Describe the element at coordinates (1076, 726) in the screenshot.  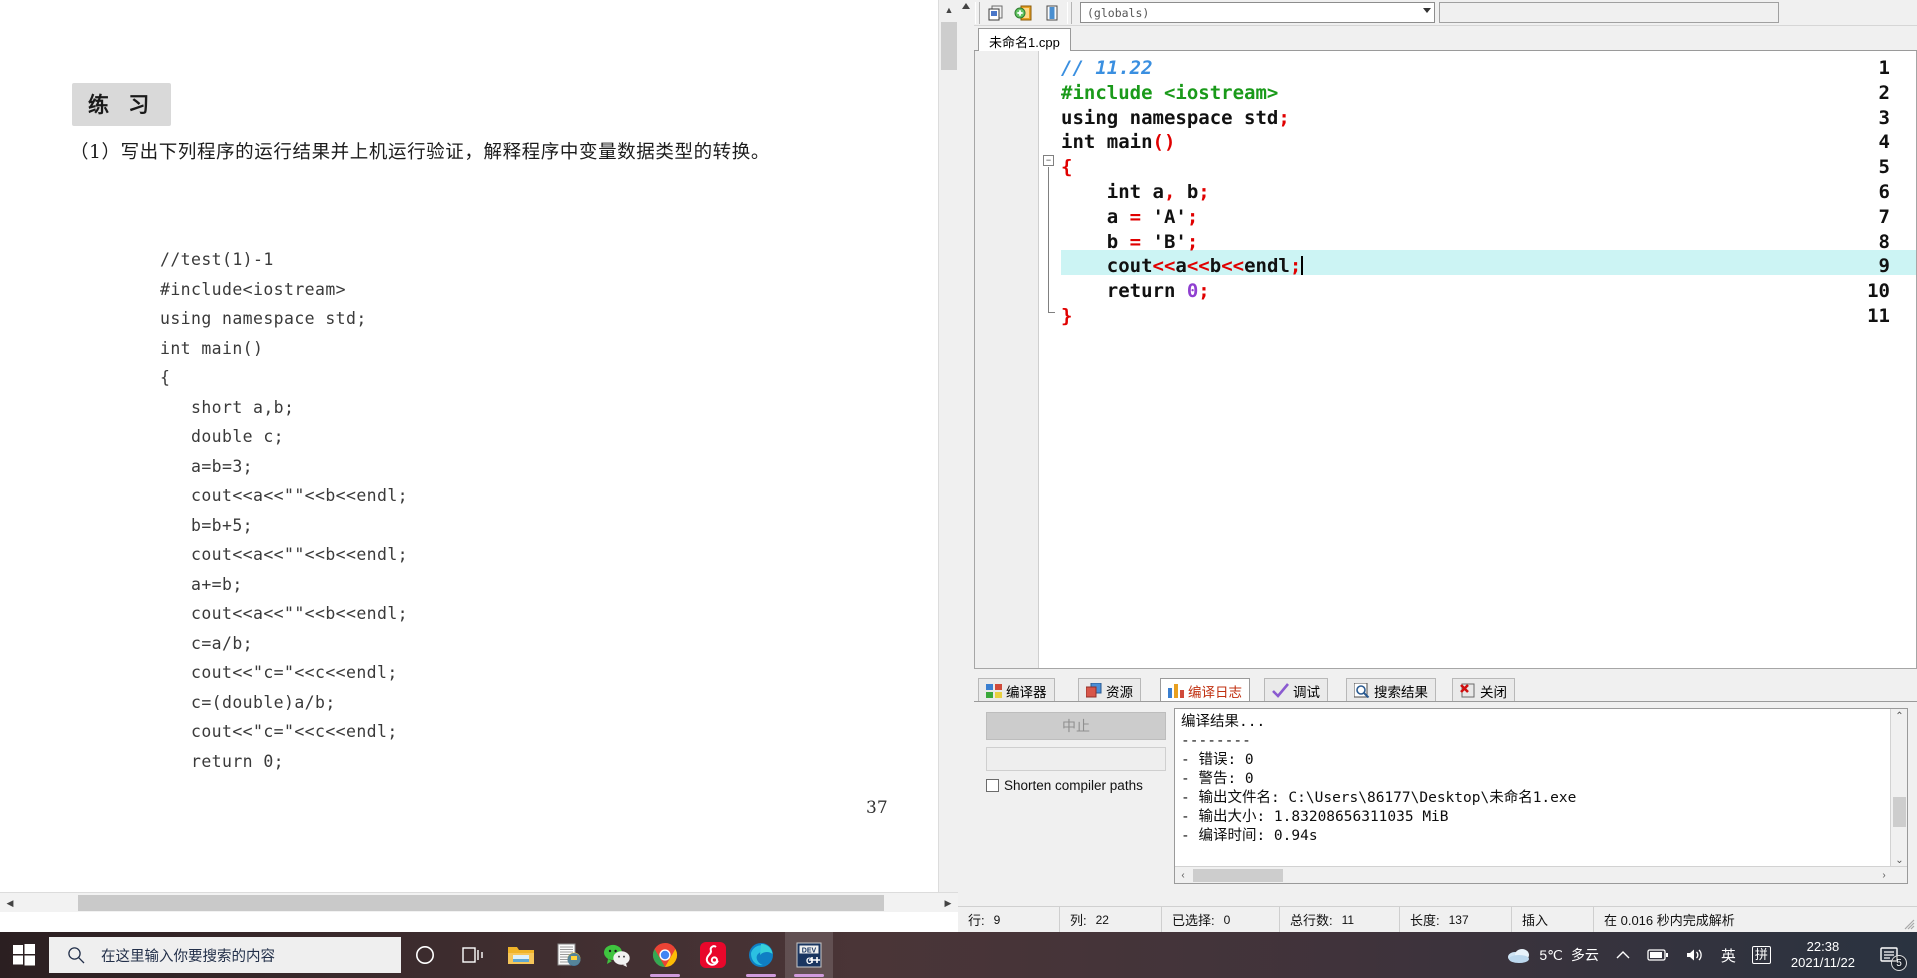
I see `abort-button: 中止` at that location.